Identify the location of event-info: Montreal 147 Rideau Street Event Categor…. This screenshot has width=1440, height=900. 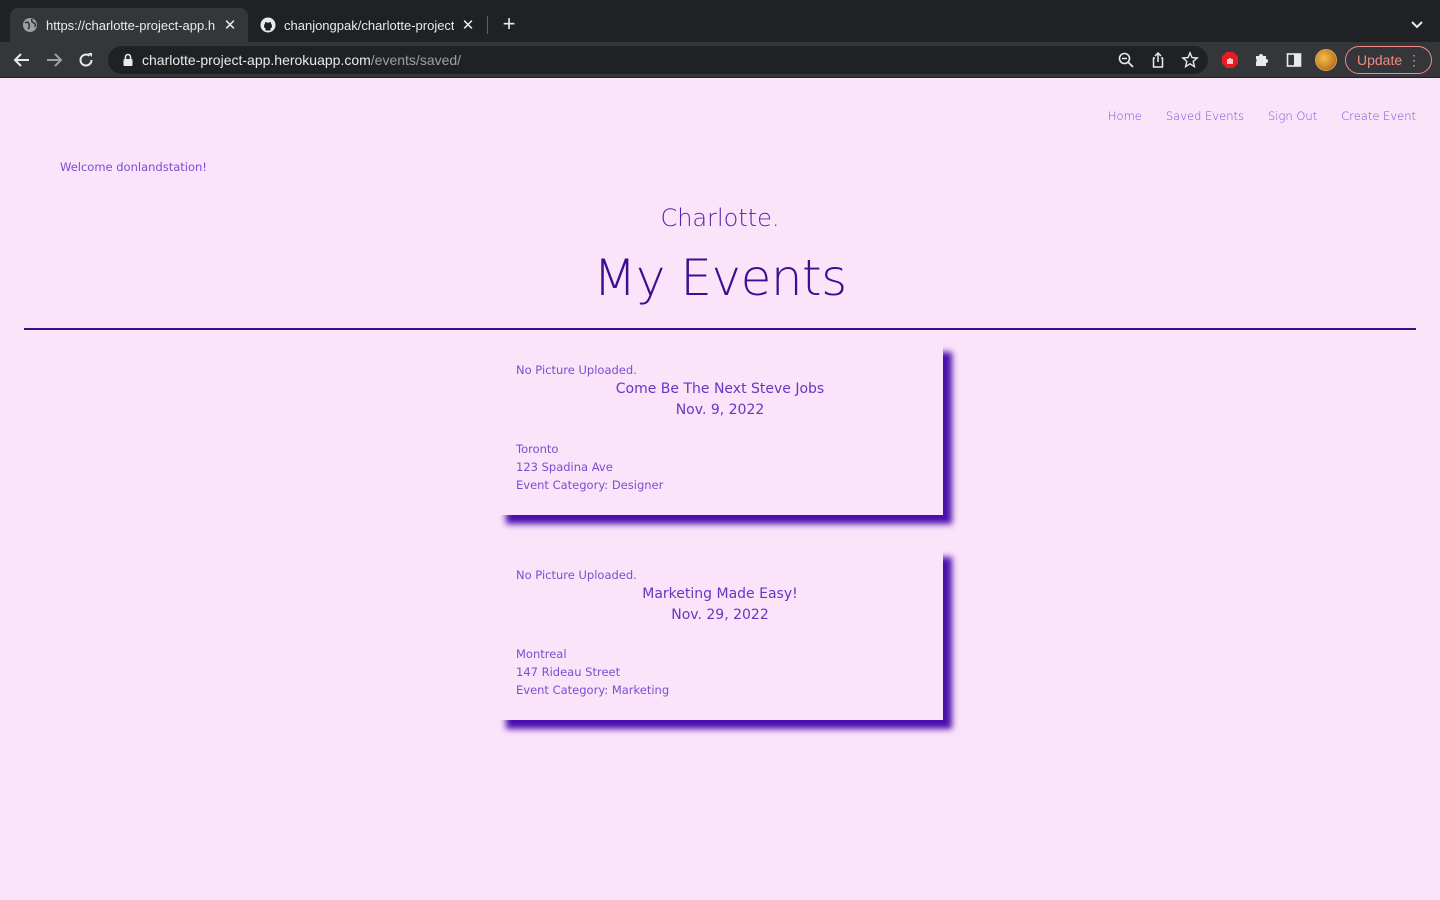
(720, 672).